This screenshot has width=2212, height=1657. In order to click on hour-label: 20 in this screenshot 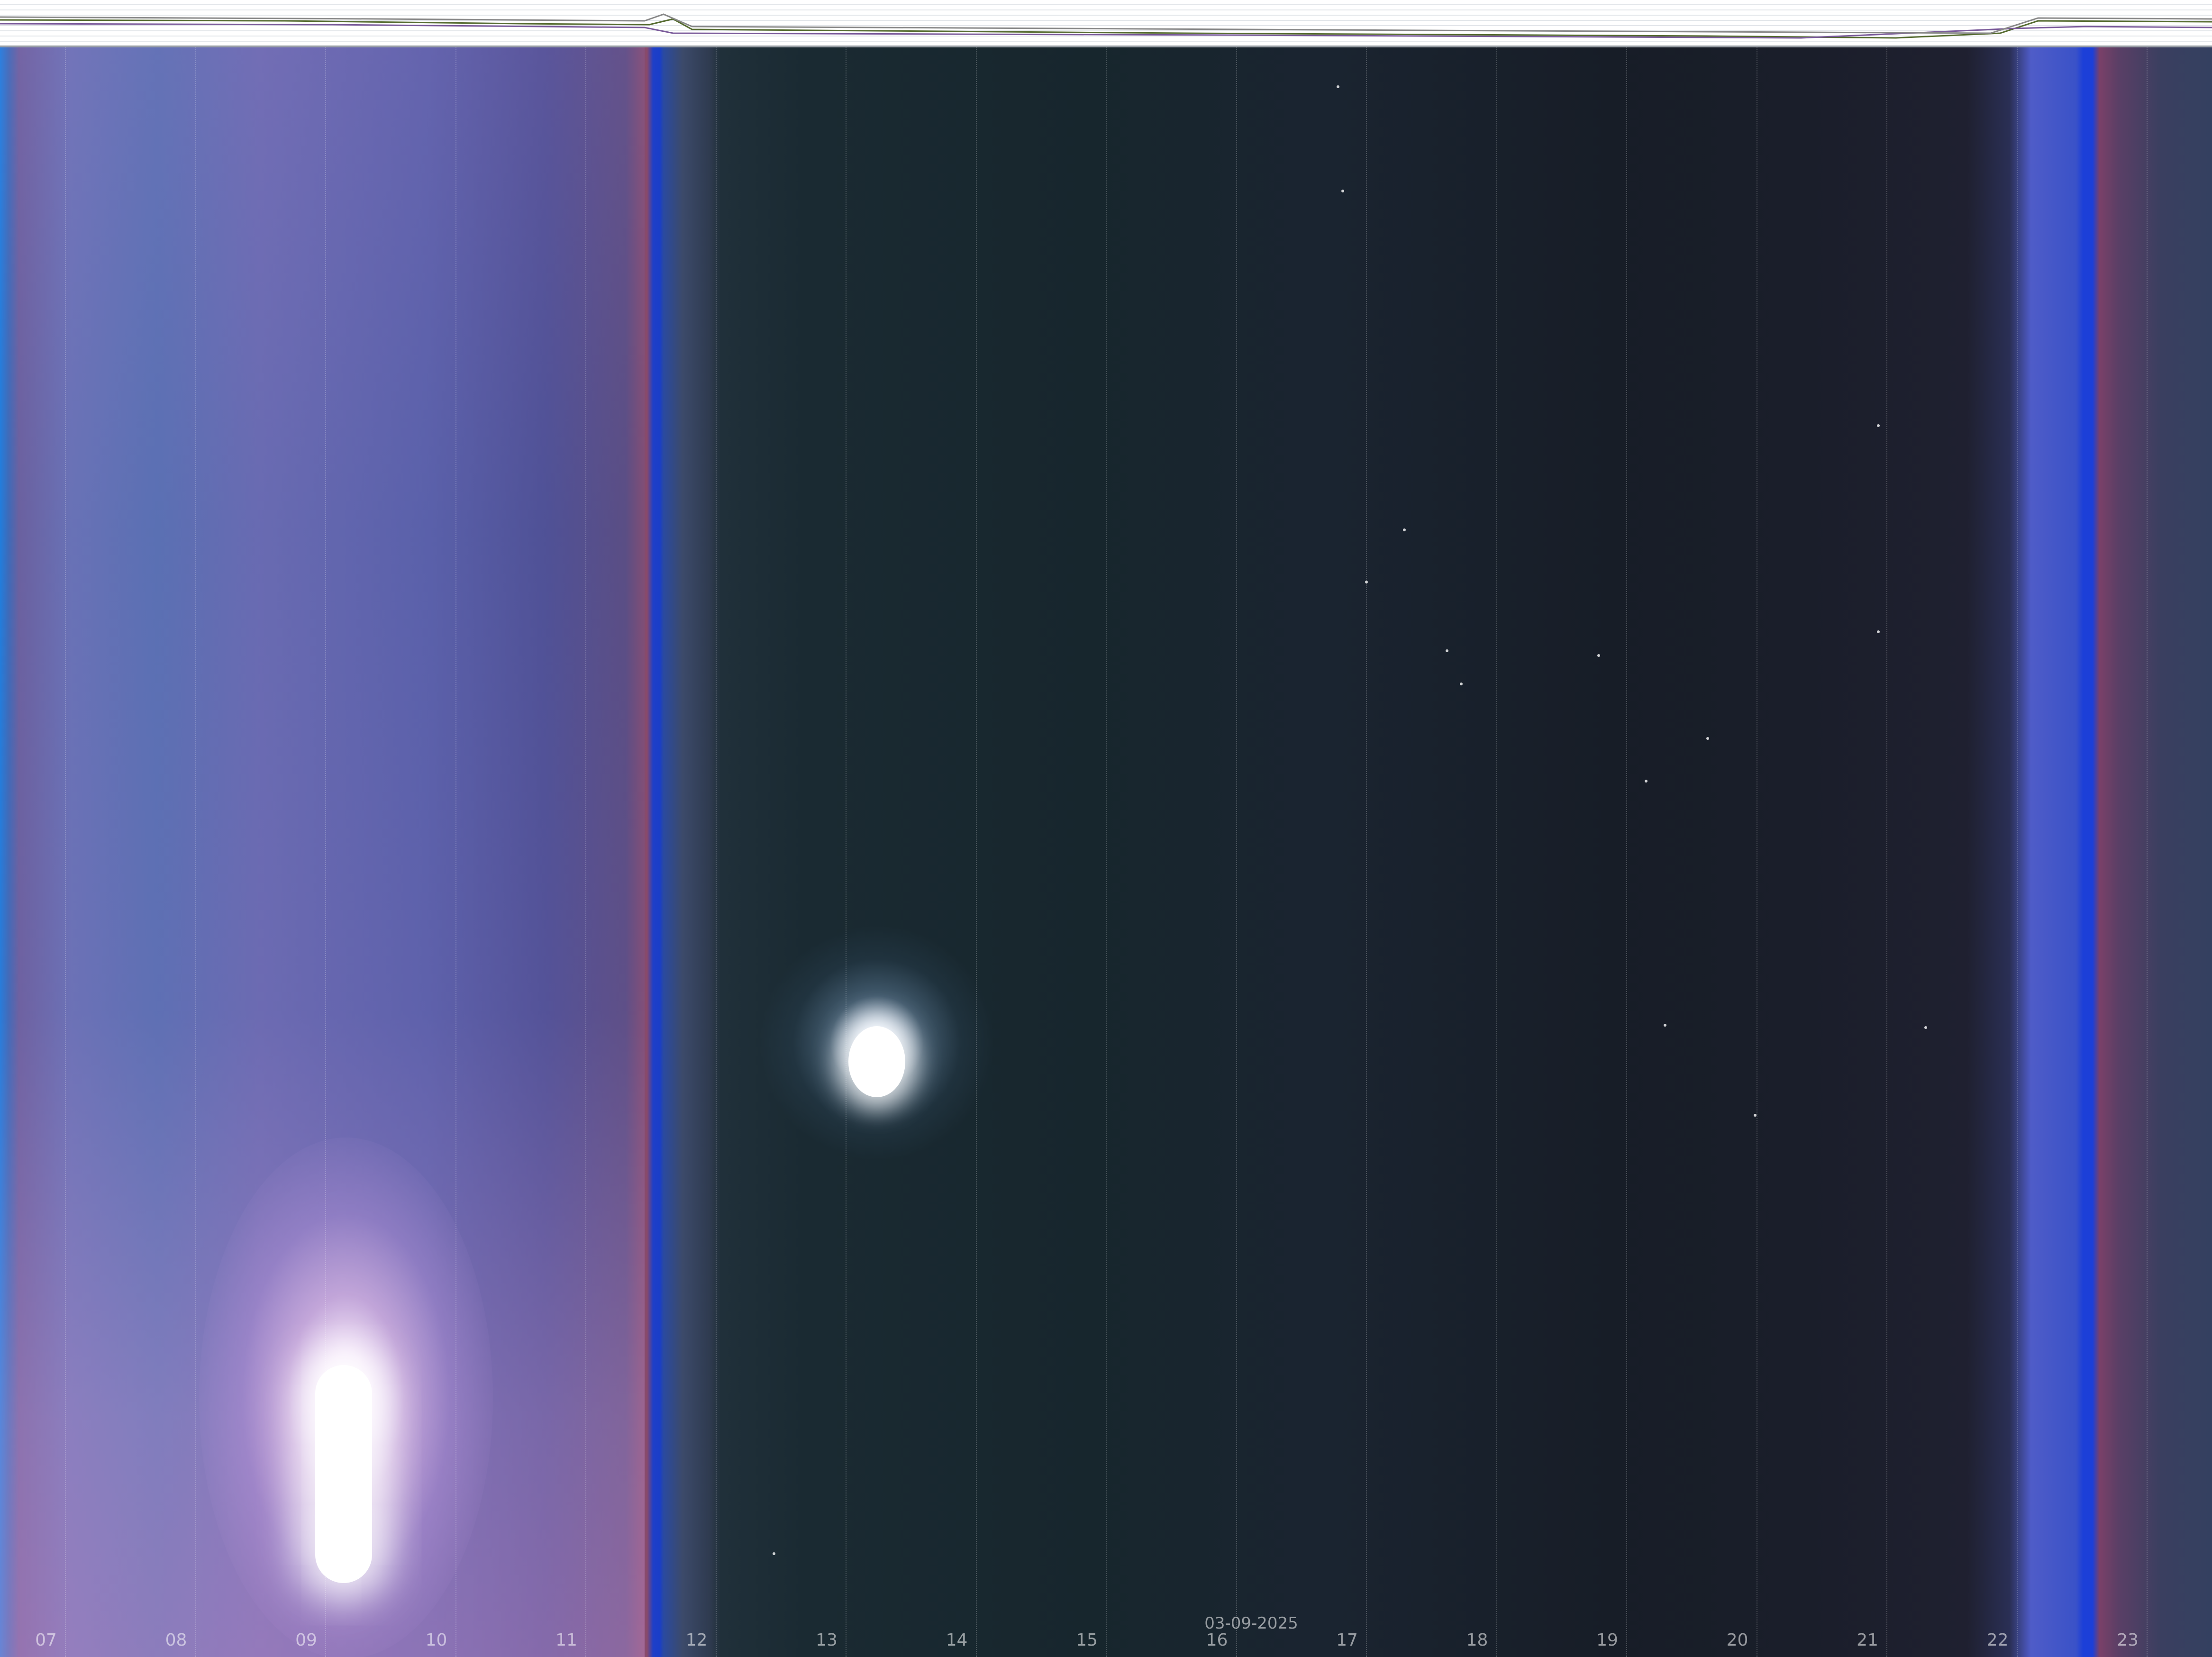, I will do `click(1737, 1640)`.